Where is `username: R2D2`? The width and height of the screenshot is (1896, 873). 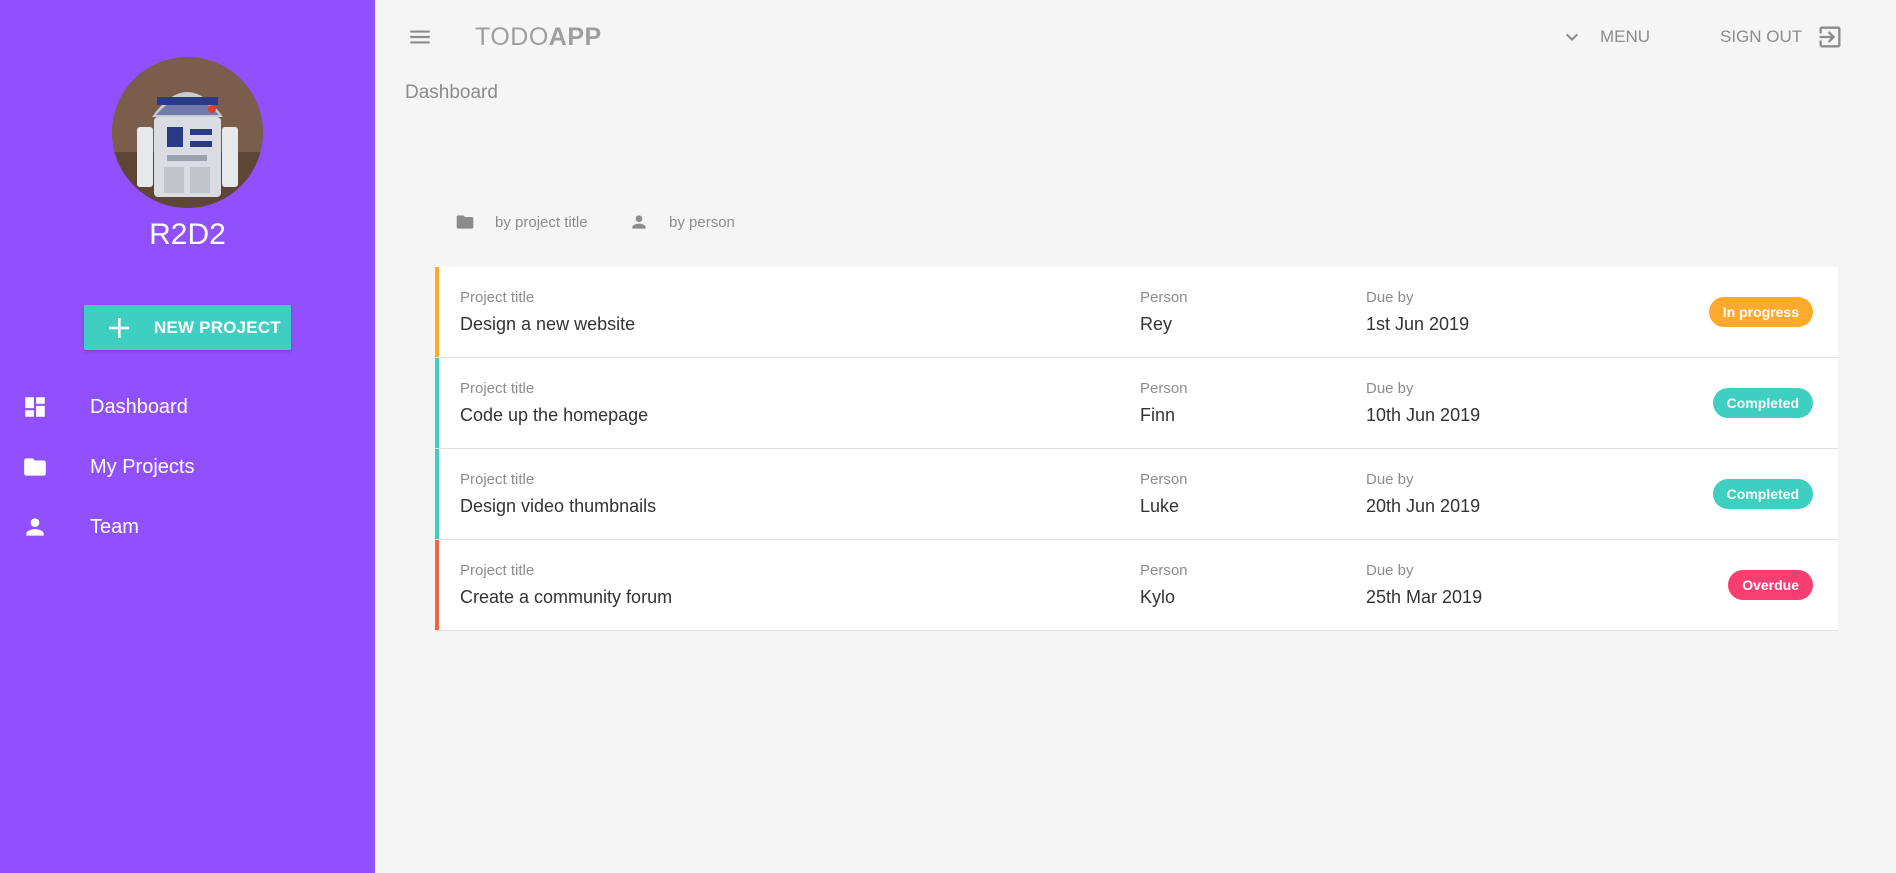
username: R2D2 is located at coordinates (187, 234).